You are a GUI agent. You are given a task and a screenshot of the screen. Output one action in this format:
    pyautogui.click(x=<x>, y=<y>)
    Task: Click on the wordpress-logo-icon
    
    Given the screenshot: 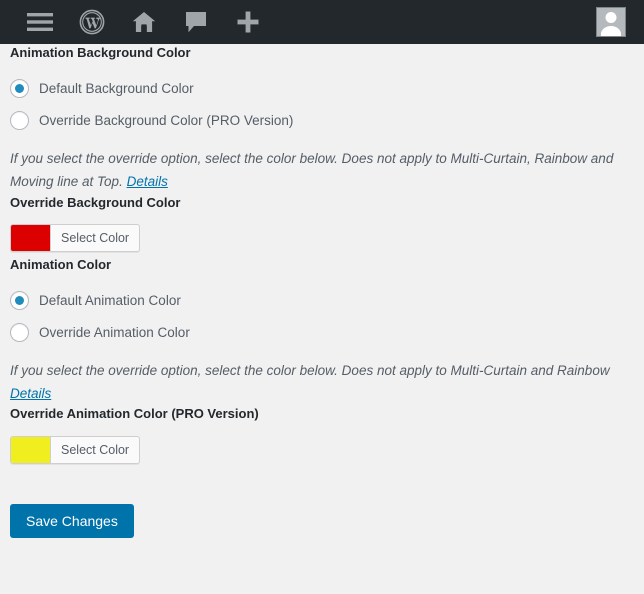 What is the action you would take?
    pyautogui.click(x=92, y=22)
    